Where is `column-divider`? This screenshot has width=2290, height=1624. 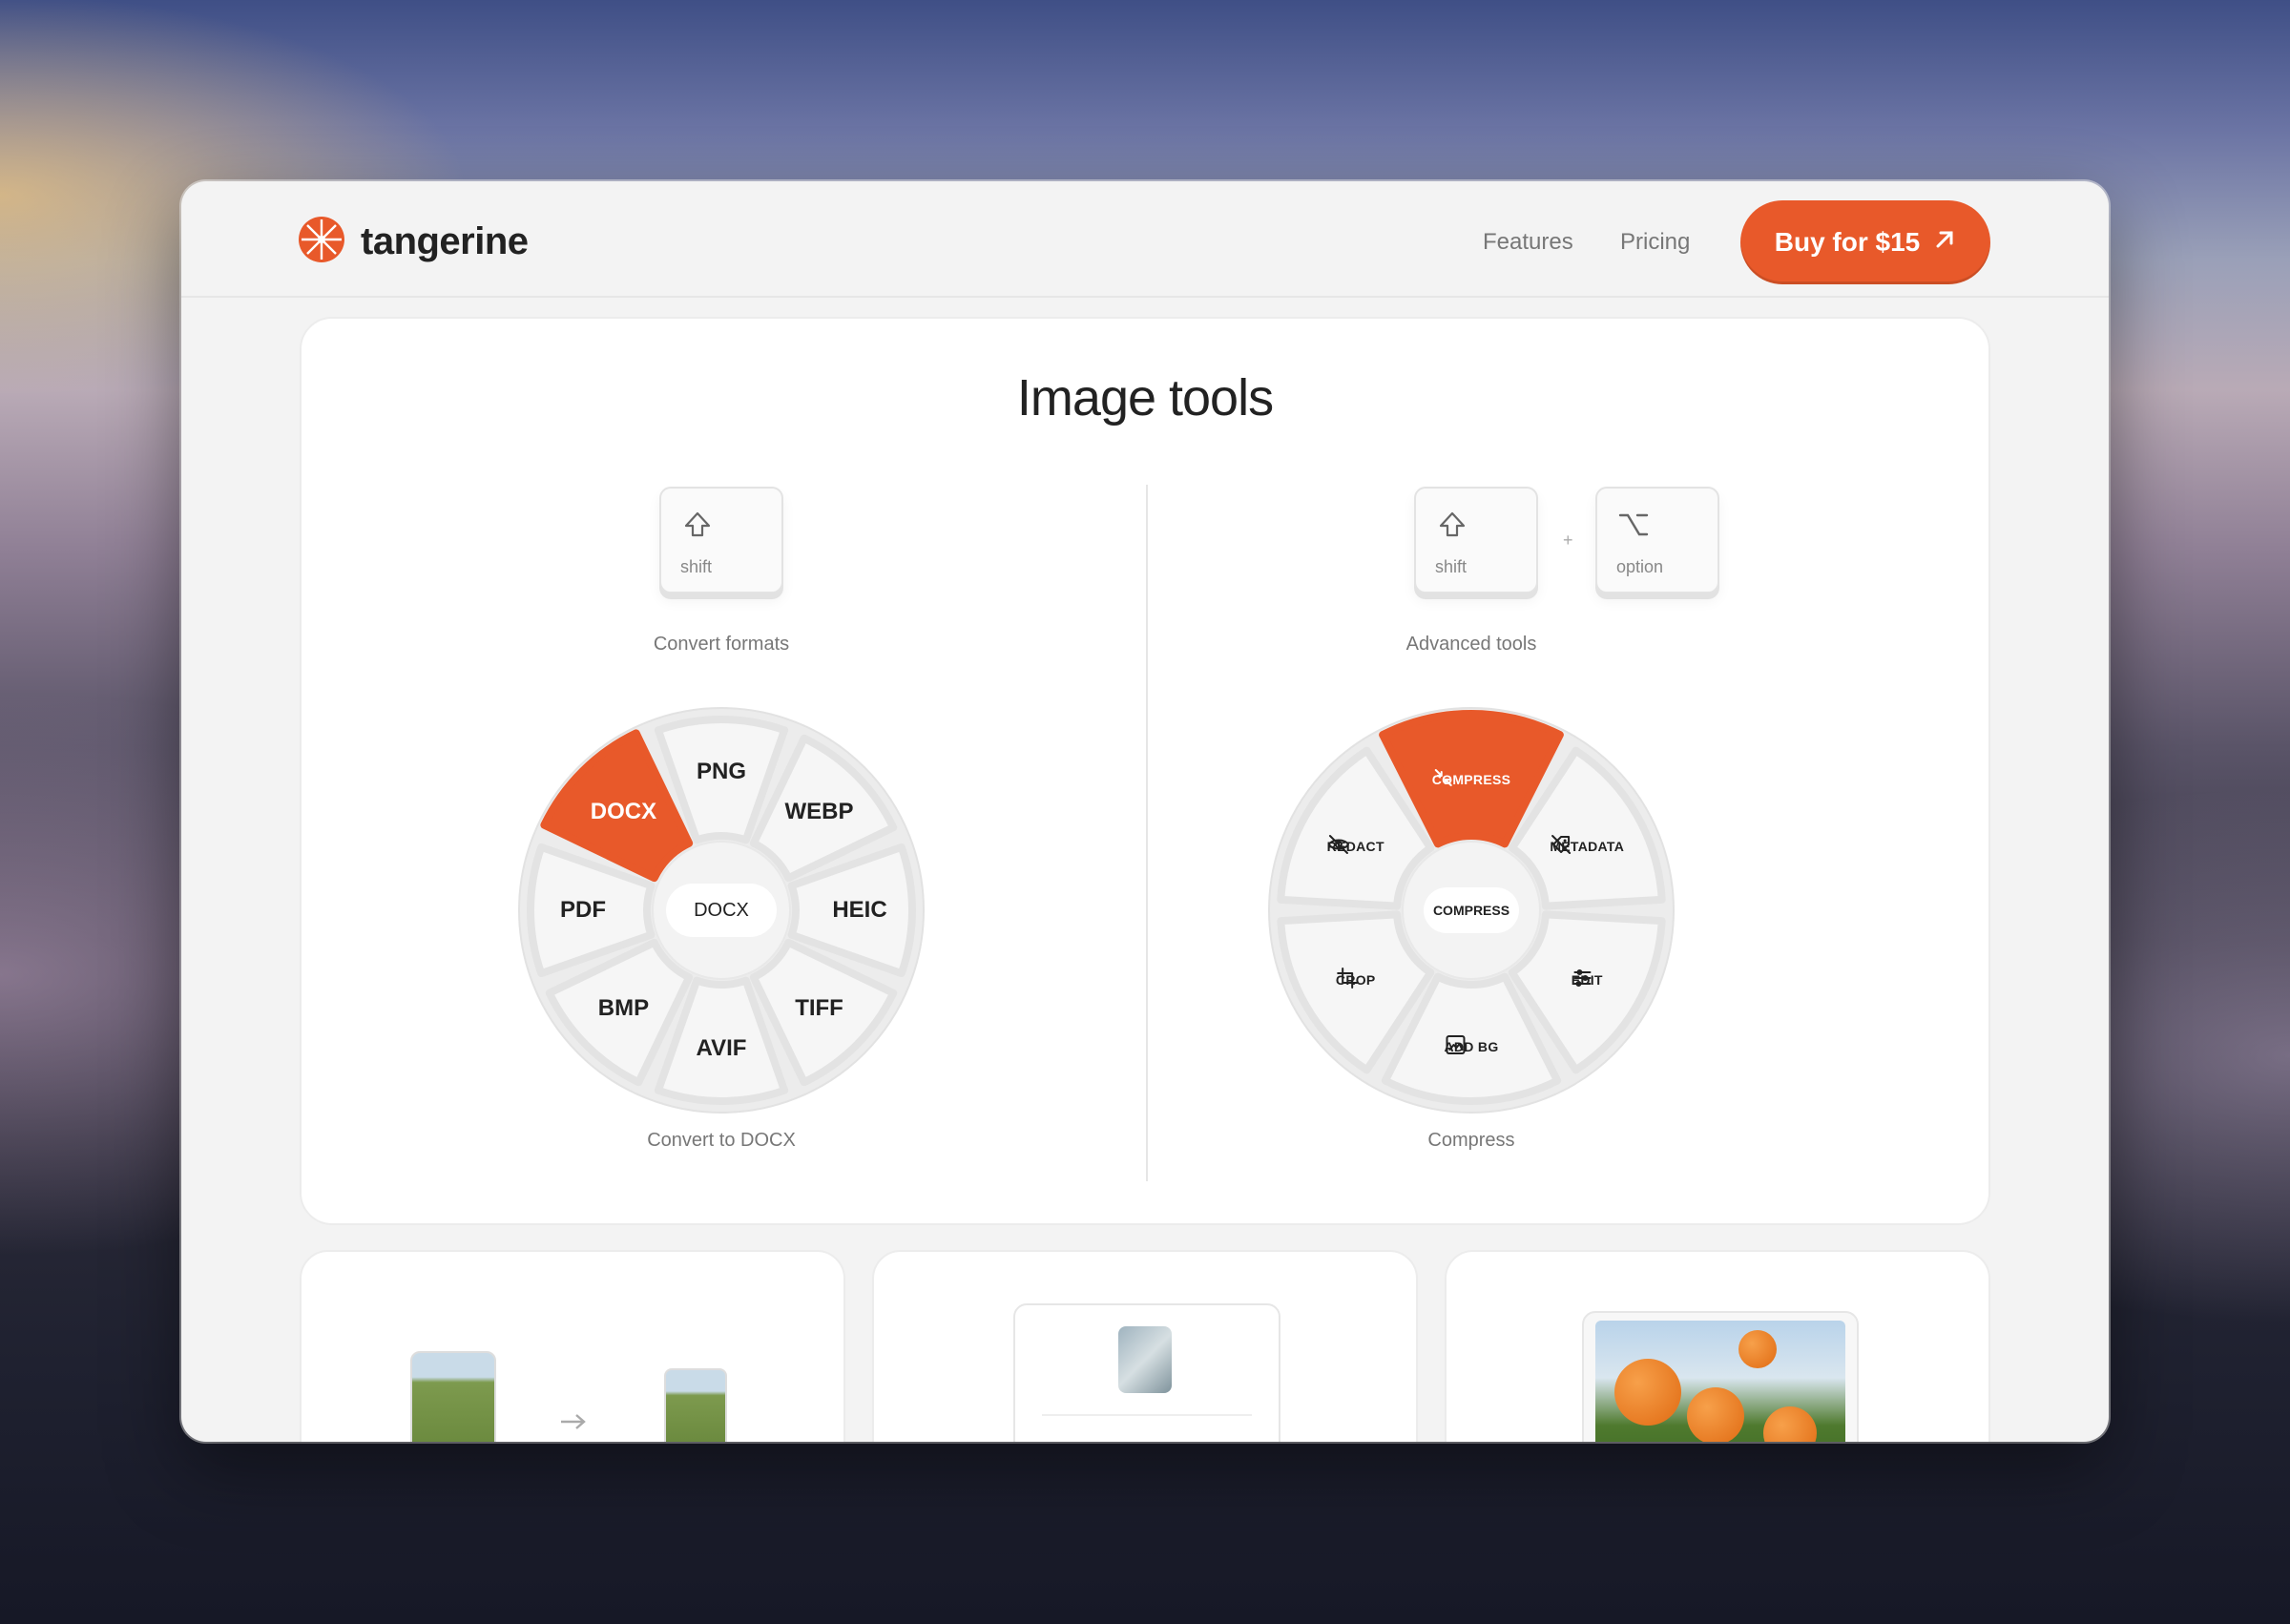
column-divider is located at coordinates (1147, 833).